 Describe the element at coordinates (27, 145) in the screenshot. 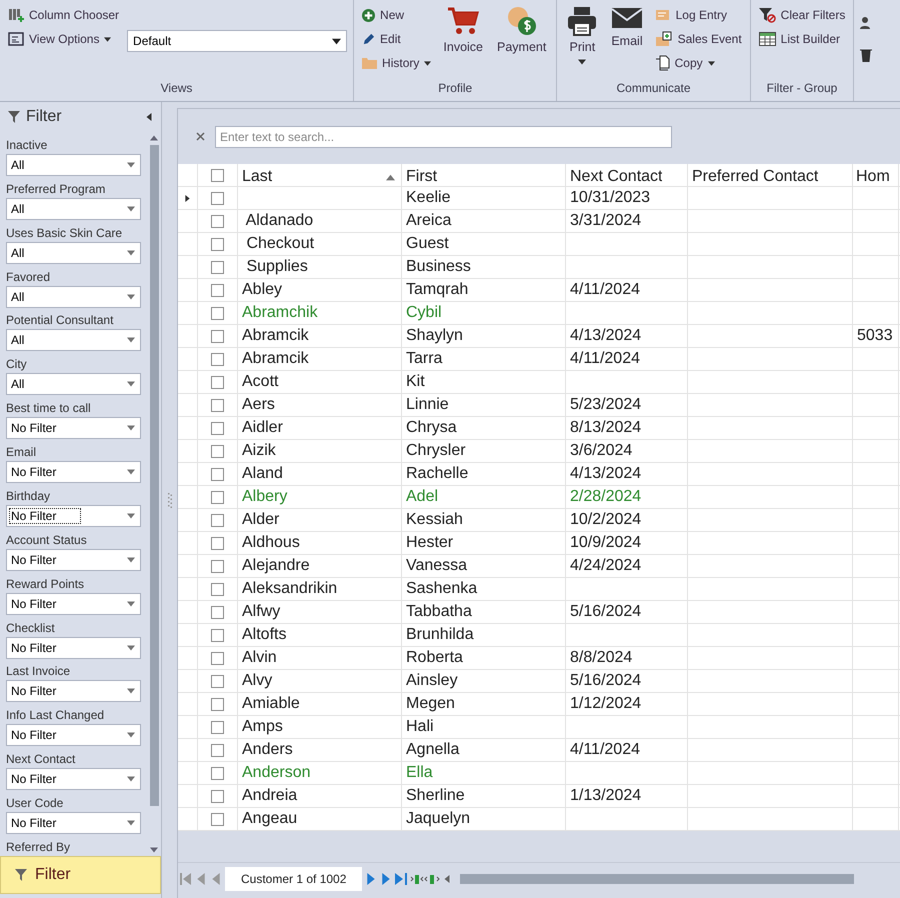

I see `filter-label: Inactive` at that location.